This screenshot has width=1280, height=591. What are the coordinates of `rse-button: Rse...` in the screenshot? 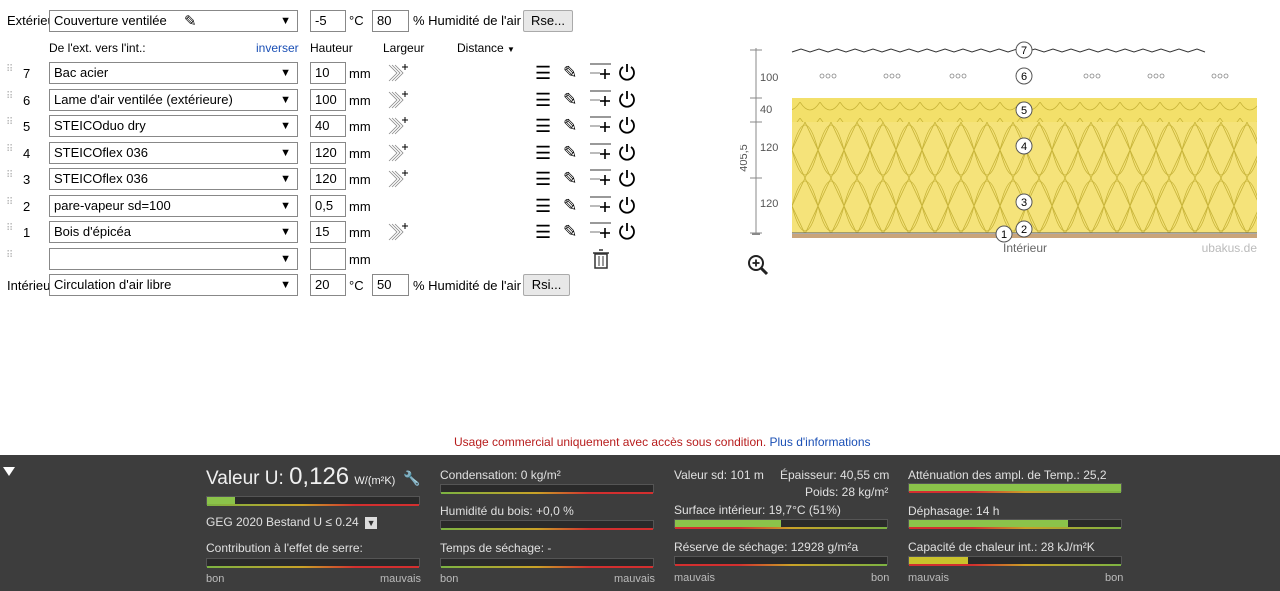 It's located at (548, 21).